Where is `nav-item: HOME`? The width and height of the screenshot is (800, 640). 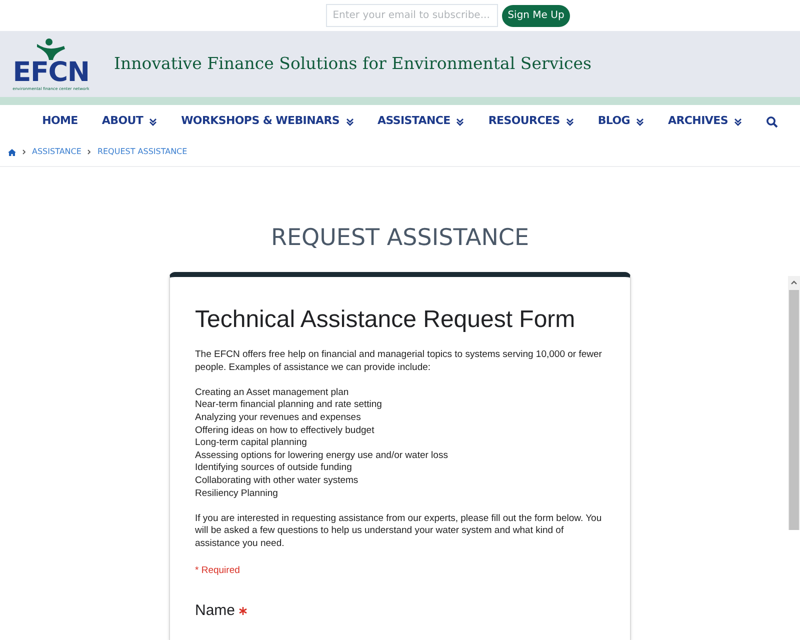 nav-item: HOME is located at coordinates (60, 121).